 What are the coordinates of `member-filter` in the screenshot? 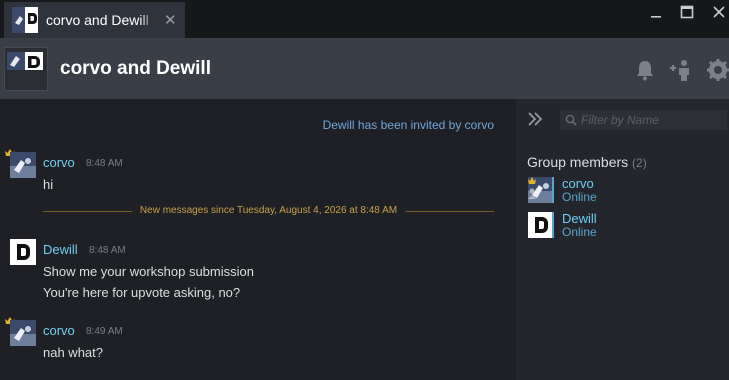 It's located at (643, 120).